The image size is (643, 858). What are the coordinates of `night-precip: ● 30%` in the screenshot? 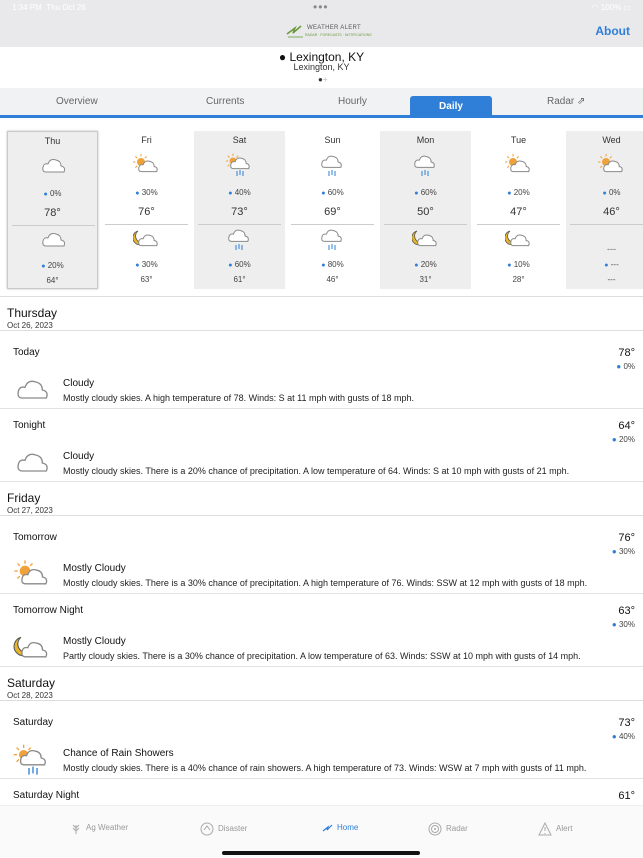 It's located at (146, 264).